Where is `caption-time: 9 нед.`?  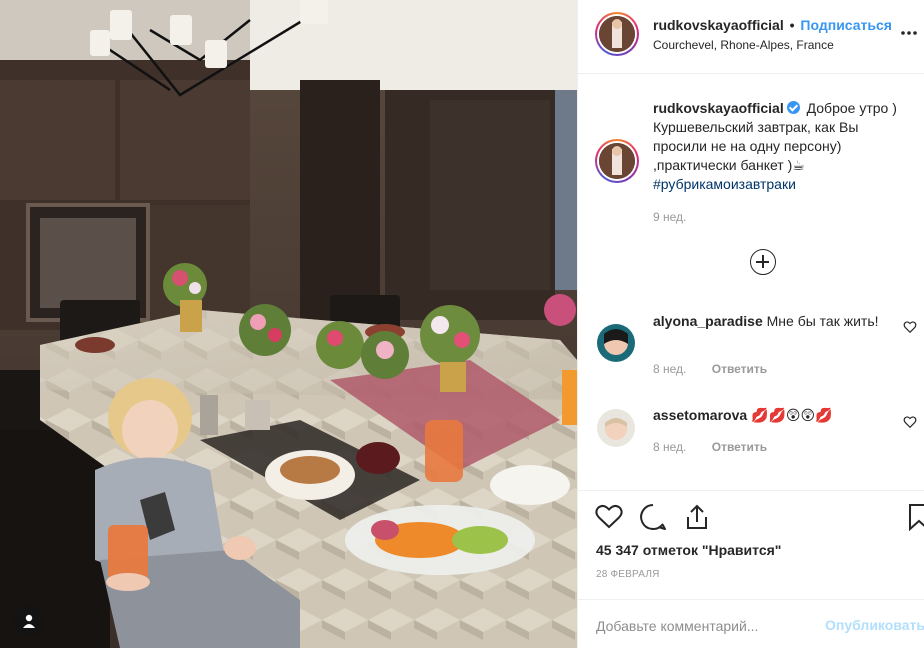
caption-time: 9 нед. is located at coordinates (669, 217).